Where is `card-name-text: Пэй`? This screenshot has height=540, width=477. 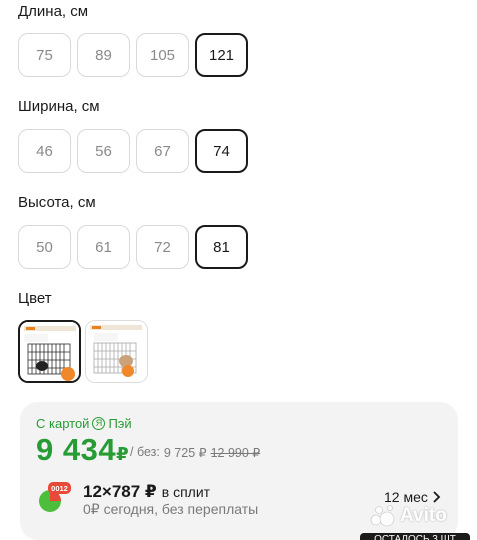
card-name-text: Пэй is located at coordinates (120, 423).